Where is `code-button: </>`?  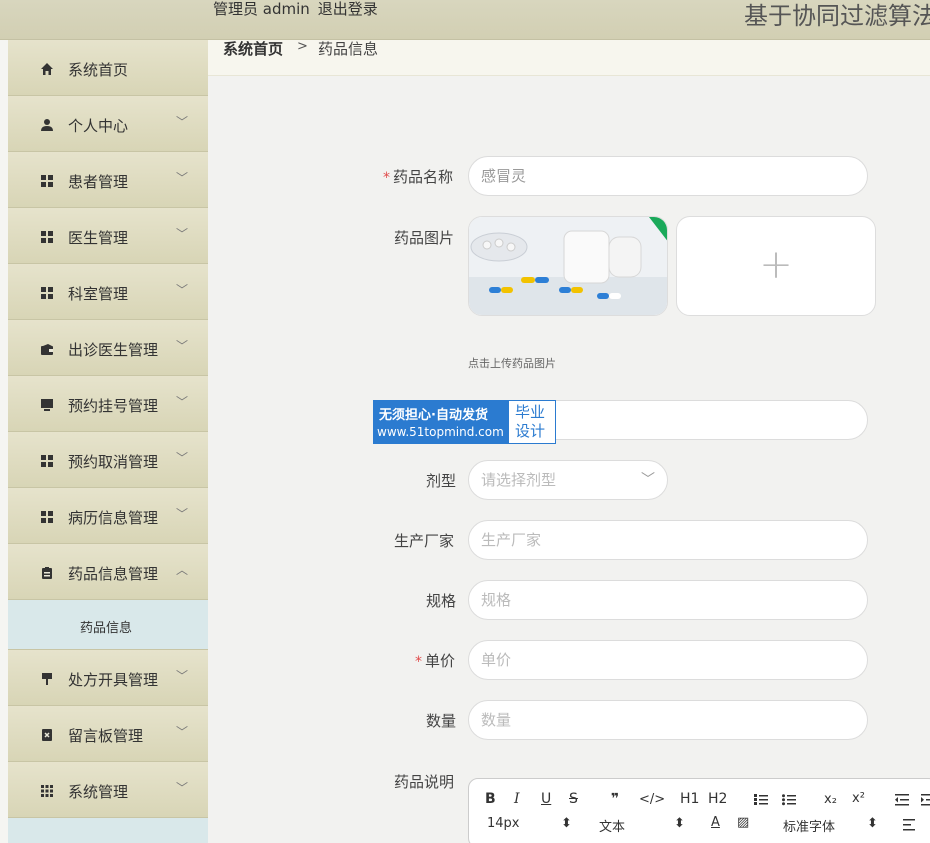
code-button: </> is located at coordinates (652, 799).